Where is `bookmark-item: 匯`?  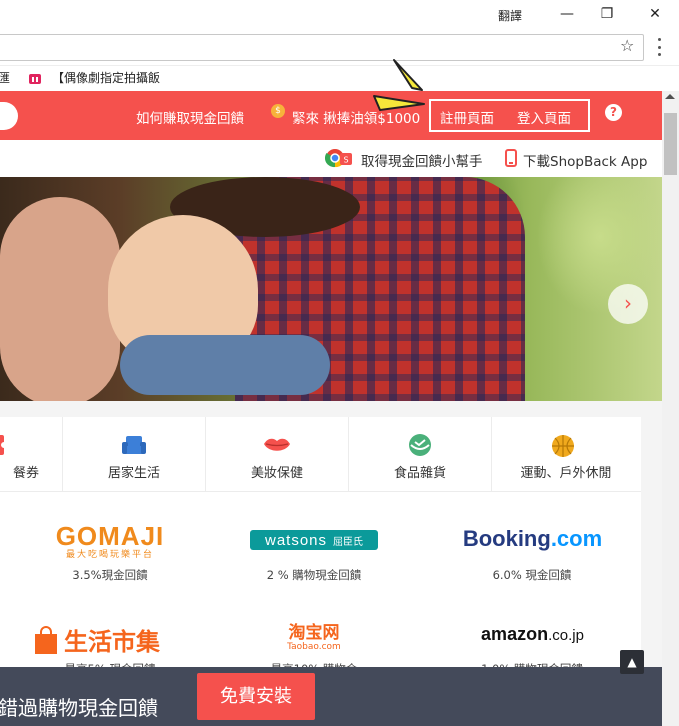
bookmark-item: 匯 is located at coordinates (5, 77).